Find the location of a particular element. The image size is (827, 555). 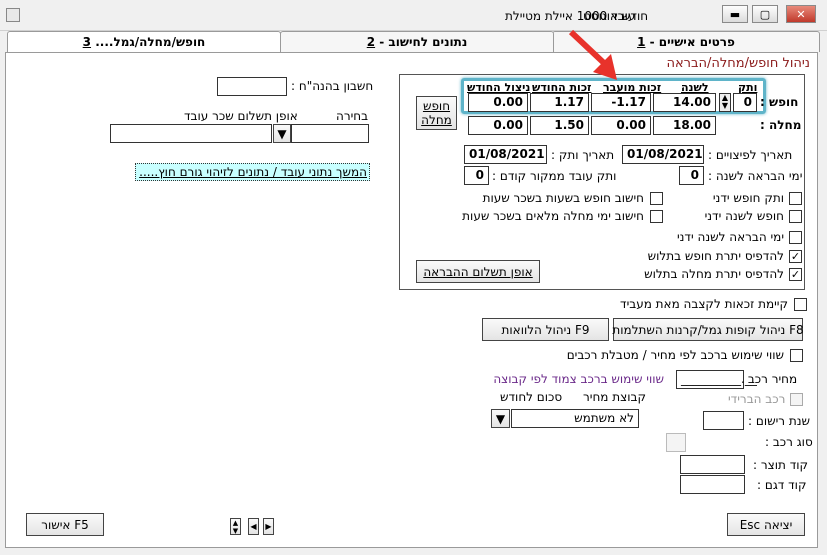

group-price-select: לא משתמש is located at coordinates (575, 418).